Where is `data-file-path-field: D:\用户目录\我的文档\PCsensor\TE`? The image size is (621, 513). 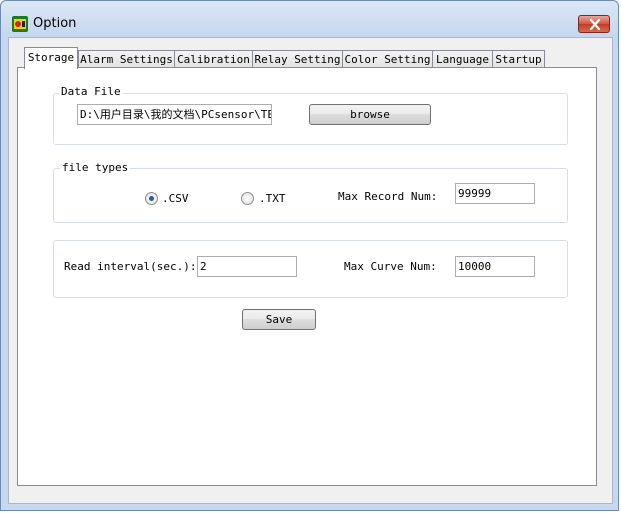
data-file-path-field: D:\用户目录\我的文档\PCsensor\TE is located at coordinates (174, 114).